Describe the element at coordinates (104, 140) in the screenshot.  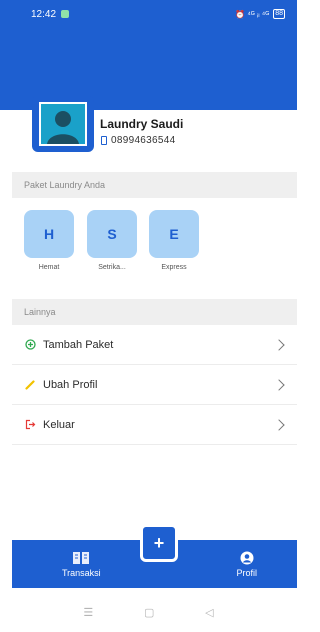
I see `phone-icon` at that location.